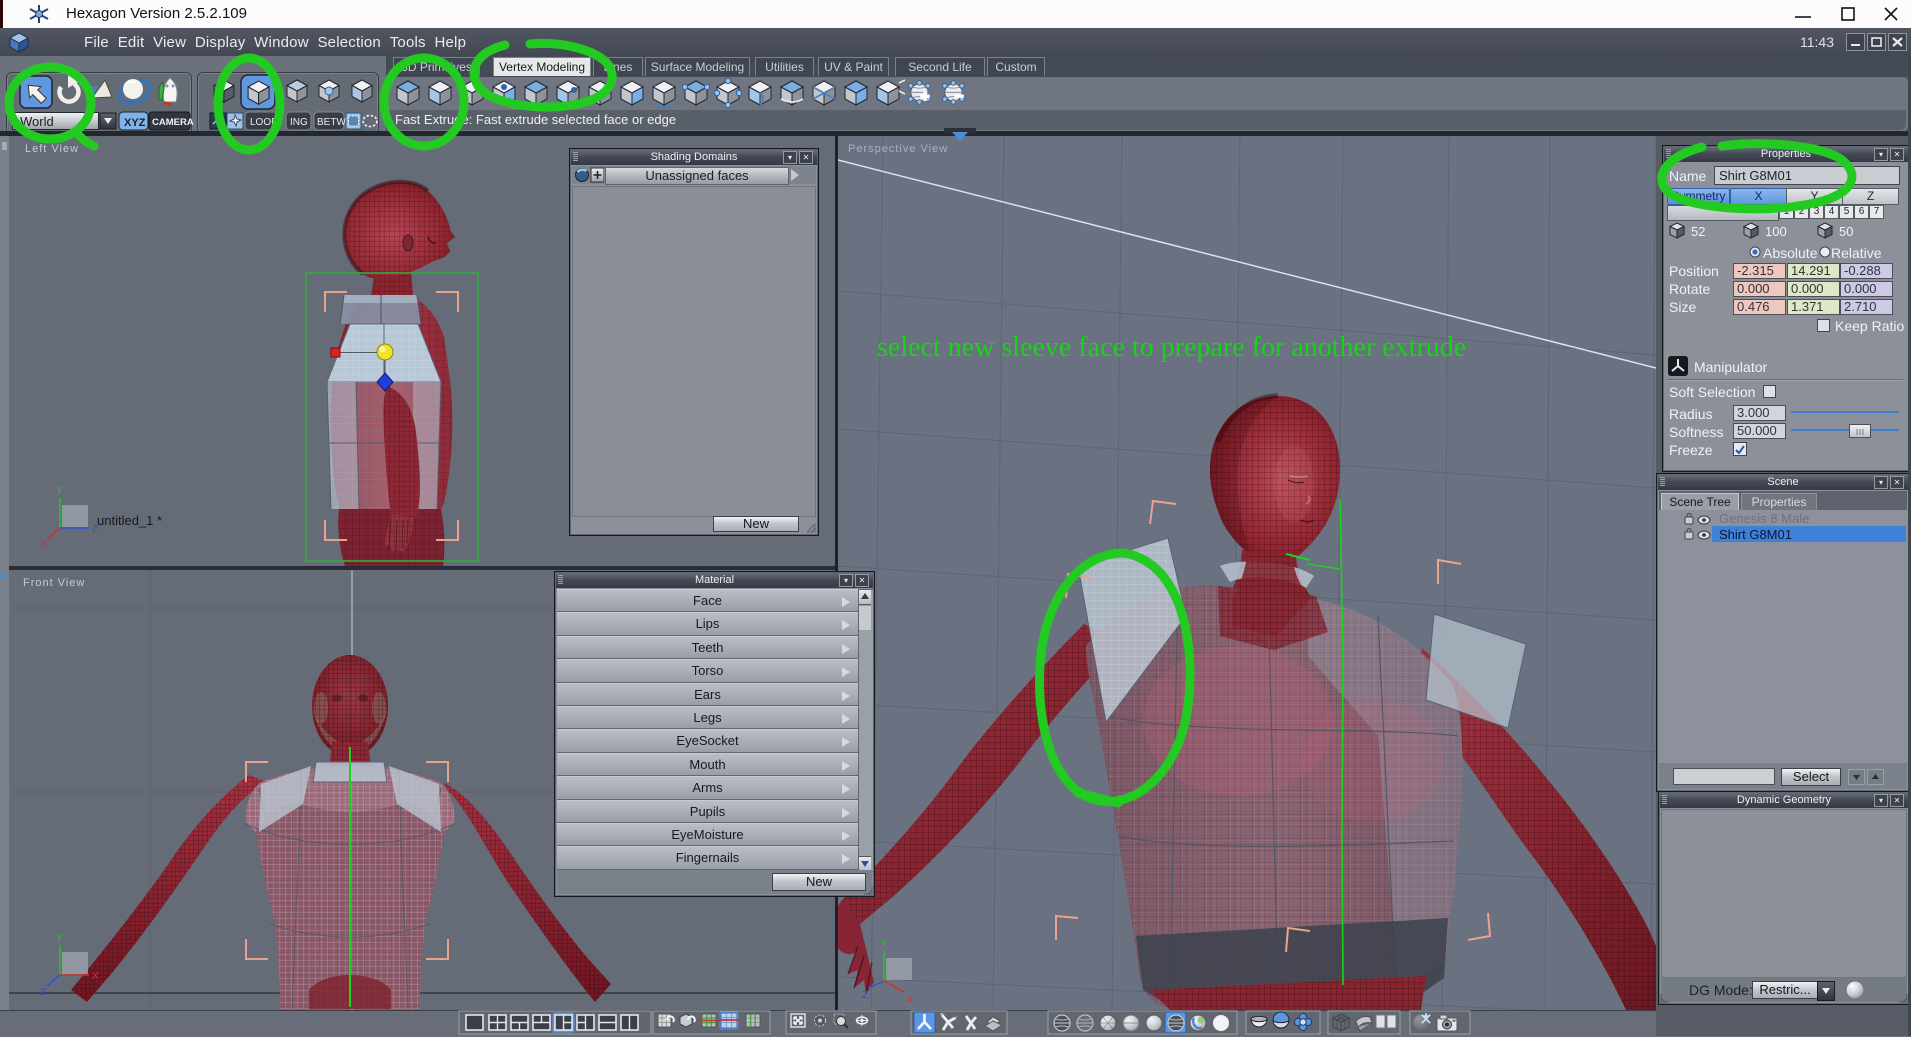 The image size is (1911, 1037). Describe the element at coordinates (898, 149) in the screenshot. I see `svg-text: Perspective View` at that location.